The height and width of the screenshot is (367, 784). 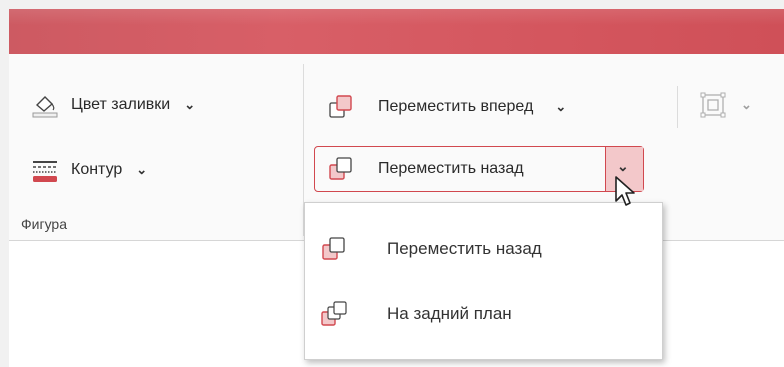 I want to click on group-label-shape: Фигура, so click(x=44, y=224).